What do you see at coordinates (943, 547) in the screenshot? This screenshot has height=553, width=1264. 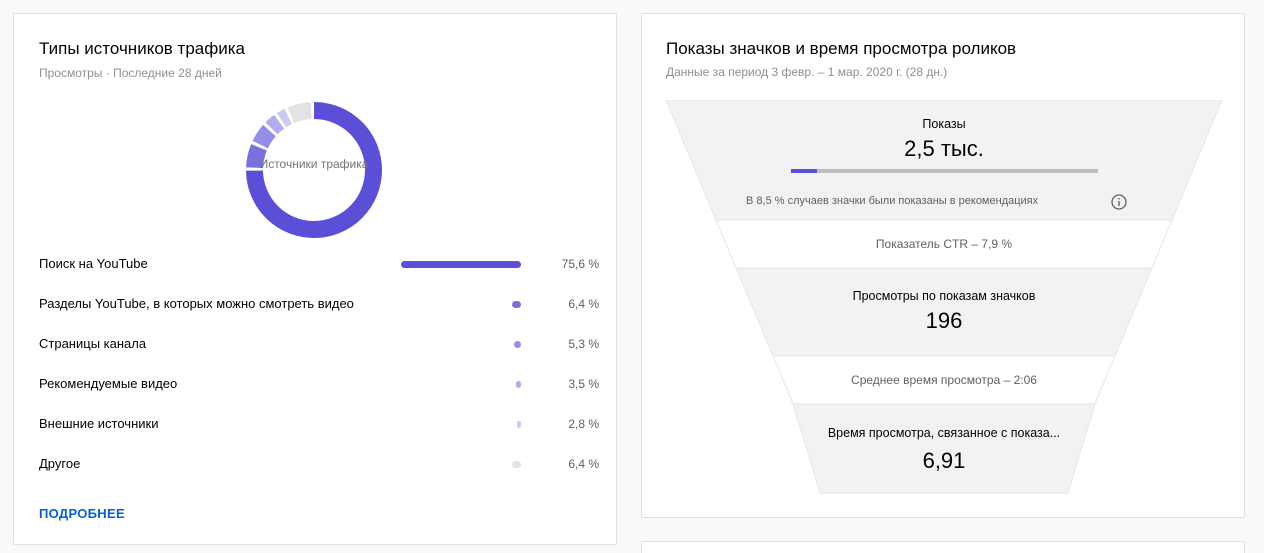 I see `next-card-edge` at bounding box center [943, 547].